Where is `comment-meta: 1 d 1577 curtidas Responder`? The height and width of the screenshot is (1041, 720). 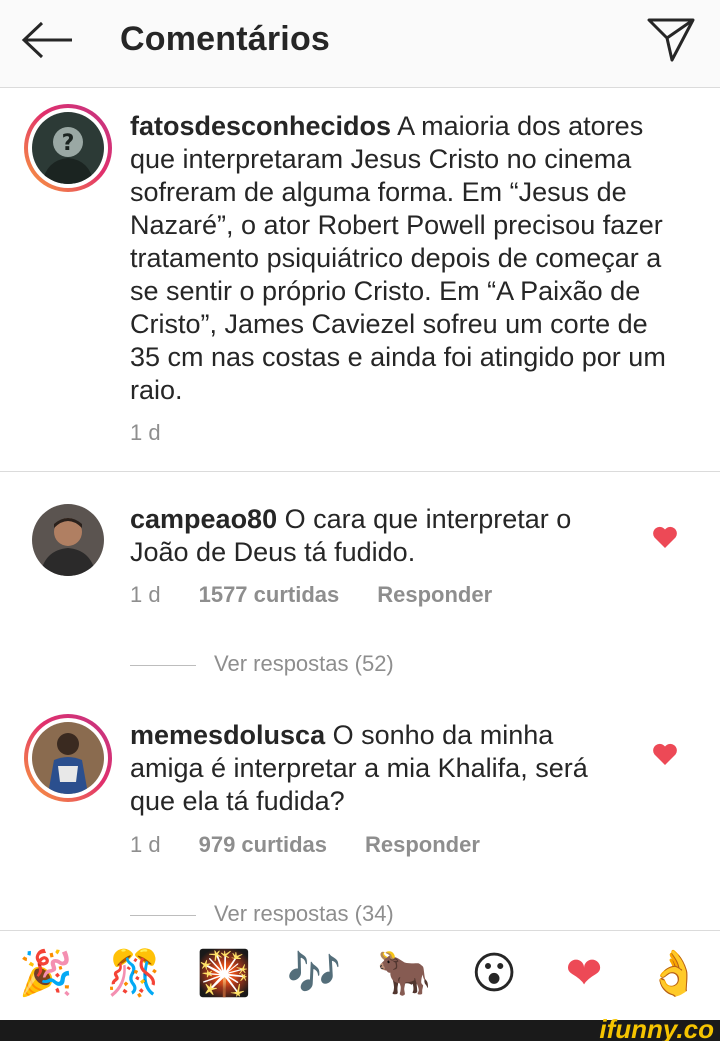 comment-meta: 1 d 1577 curtidas Responder is located at coordinates (330, 595).